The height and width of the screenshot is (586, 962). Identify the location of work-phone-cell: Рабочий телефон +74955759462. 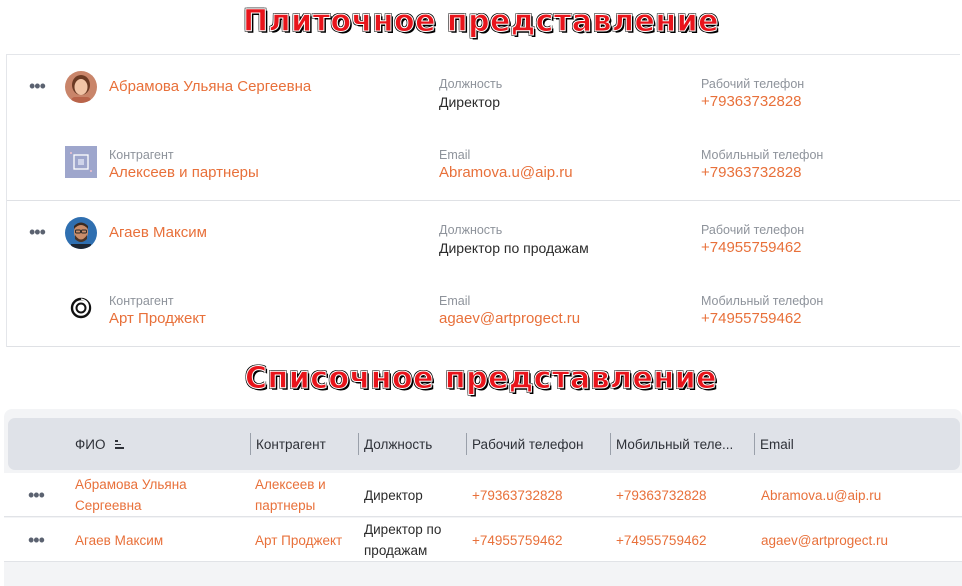
(752, 240).